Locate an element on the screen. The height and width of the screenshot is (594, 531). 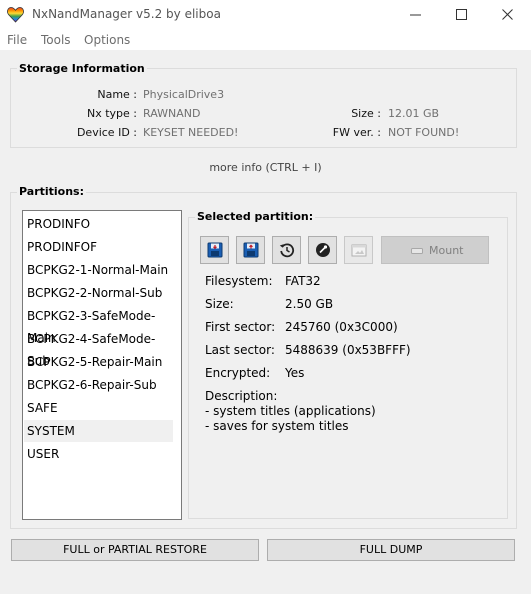
restore-partition-button is located at coordinates (250, 250).